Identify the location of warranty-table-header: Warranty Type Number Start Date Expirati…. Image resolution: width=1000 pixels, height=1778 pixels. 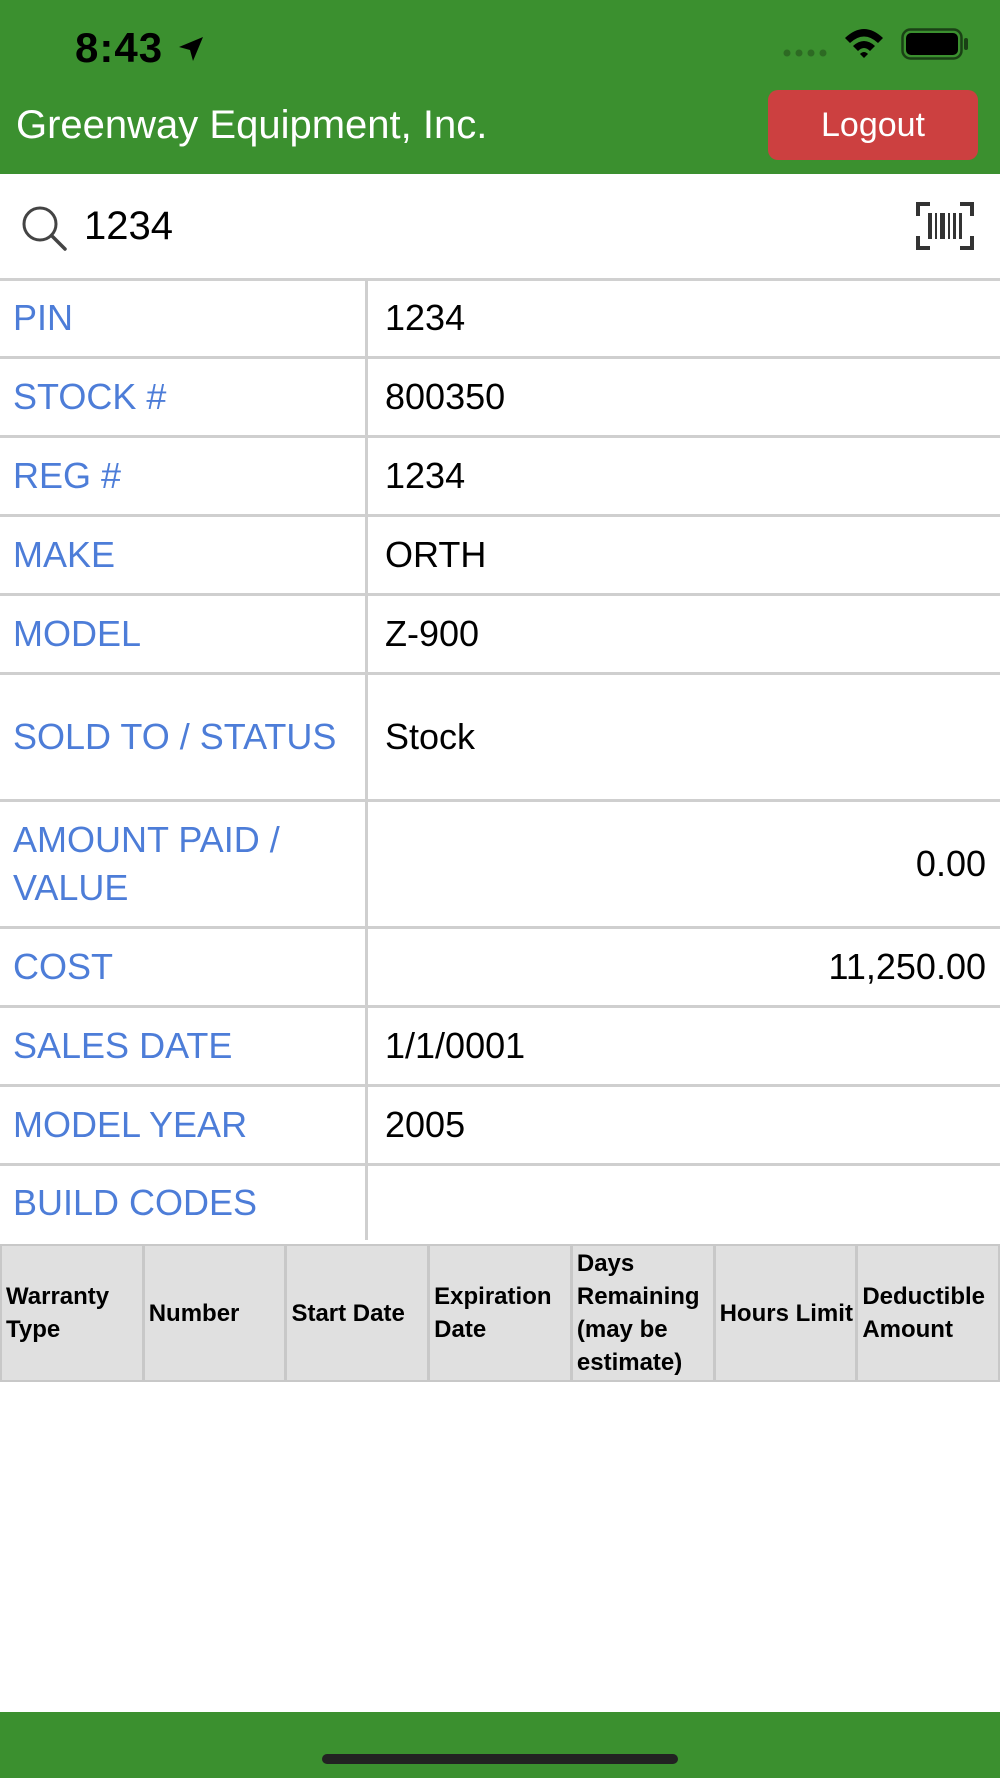
(500, 1313).